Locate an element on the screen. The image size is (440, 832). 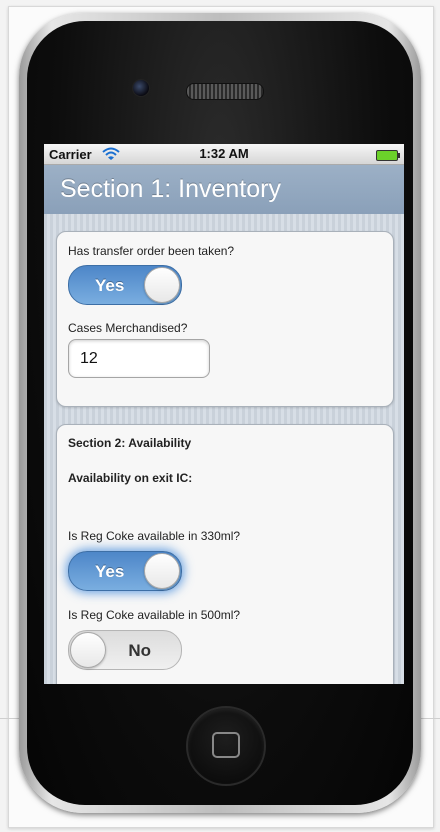
coke-330ml-toggle: Yes is located at coordinates (125, 571).